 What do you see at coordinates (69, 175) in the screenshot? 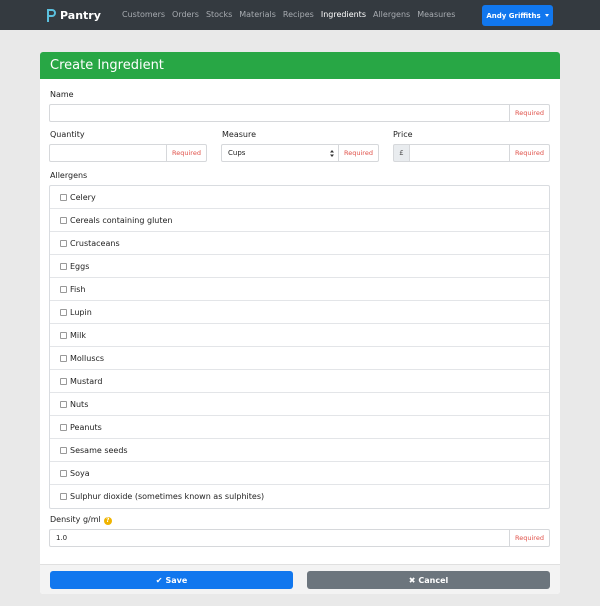
I see `allergens-label: Allergens` at bounding box center [69, 175].